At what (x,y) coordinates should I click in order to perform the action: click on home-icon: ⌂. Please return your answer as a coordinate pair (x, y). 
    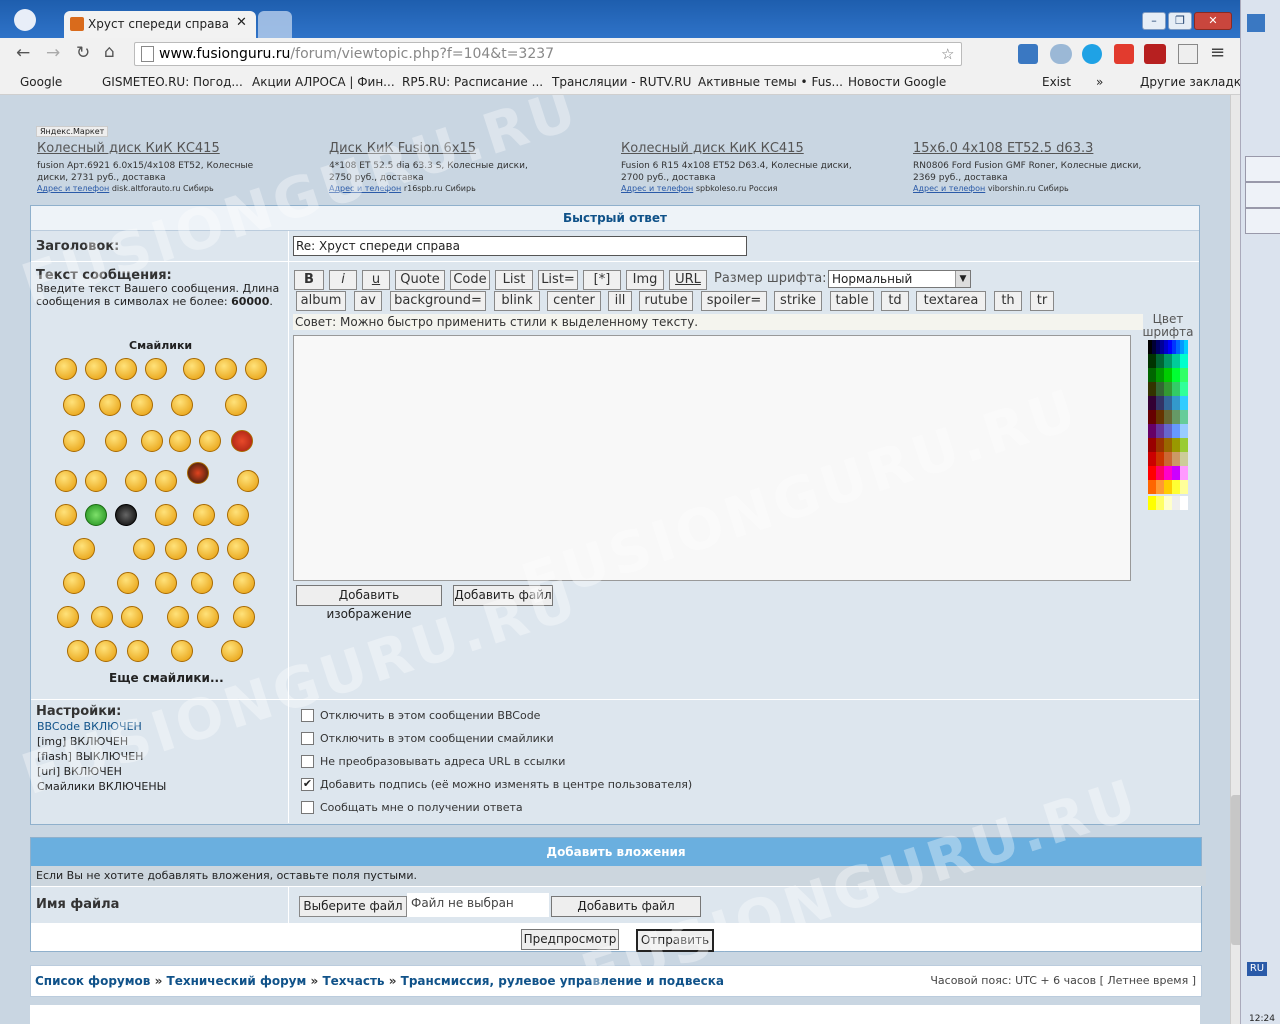
    Looking at the image, I should click on (109, 52).